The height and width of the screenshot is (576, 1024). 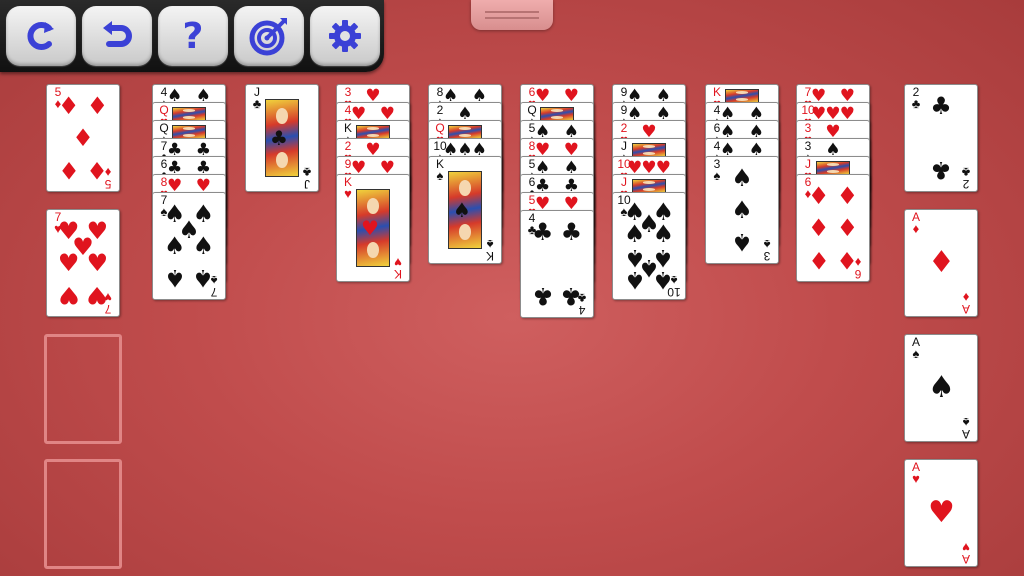 What do you see at coordinates (916, 473) in the screenshot?
I see `card-corner-index: A ♥` at bounding box center [916, 473].